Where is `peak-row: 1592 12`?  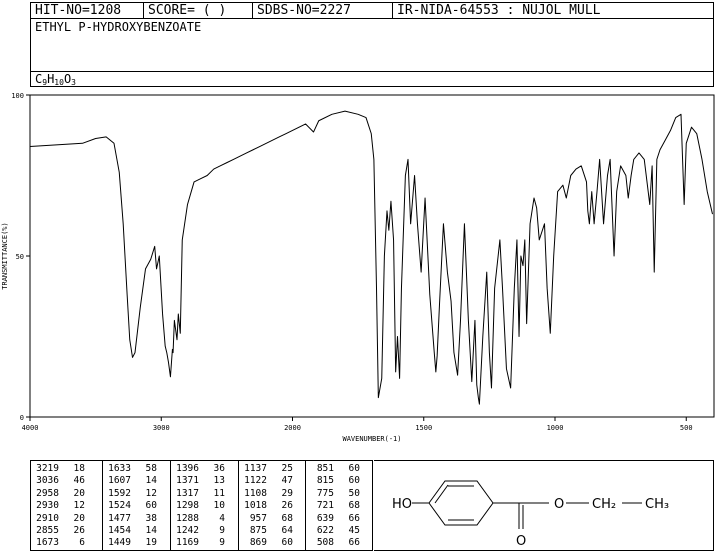
peak-row: 1592 12 is located at coordinates (136, 494).